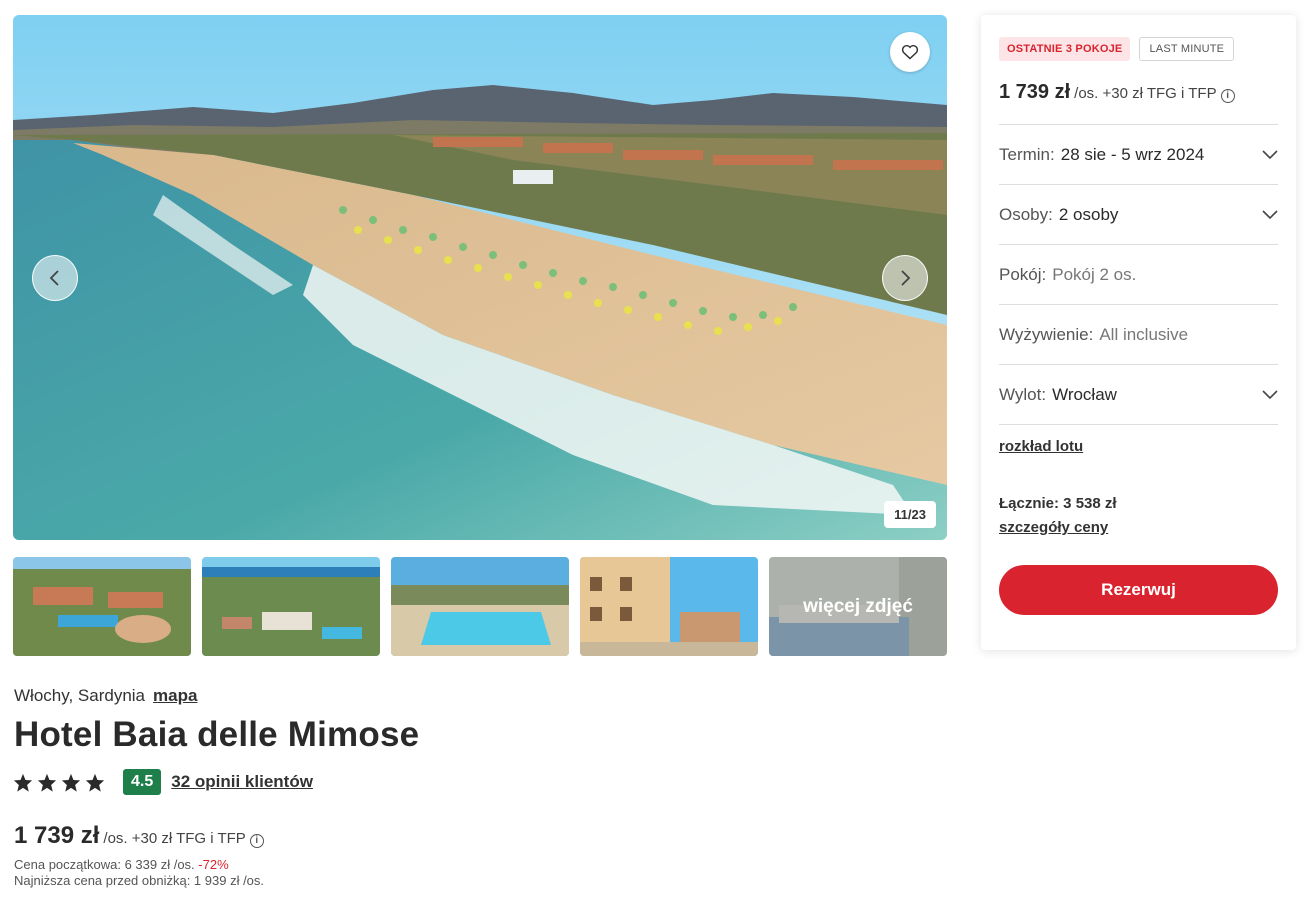 The image size is (1313, 897). What do you see at coordinates (1138, 590) in the screenshot?
I see `book-button: Rezerwuj` at bounding box center [1138, 590].